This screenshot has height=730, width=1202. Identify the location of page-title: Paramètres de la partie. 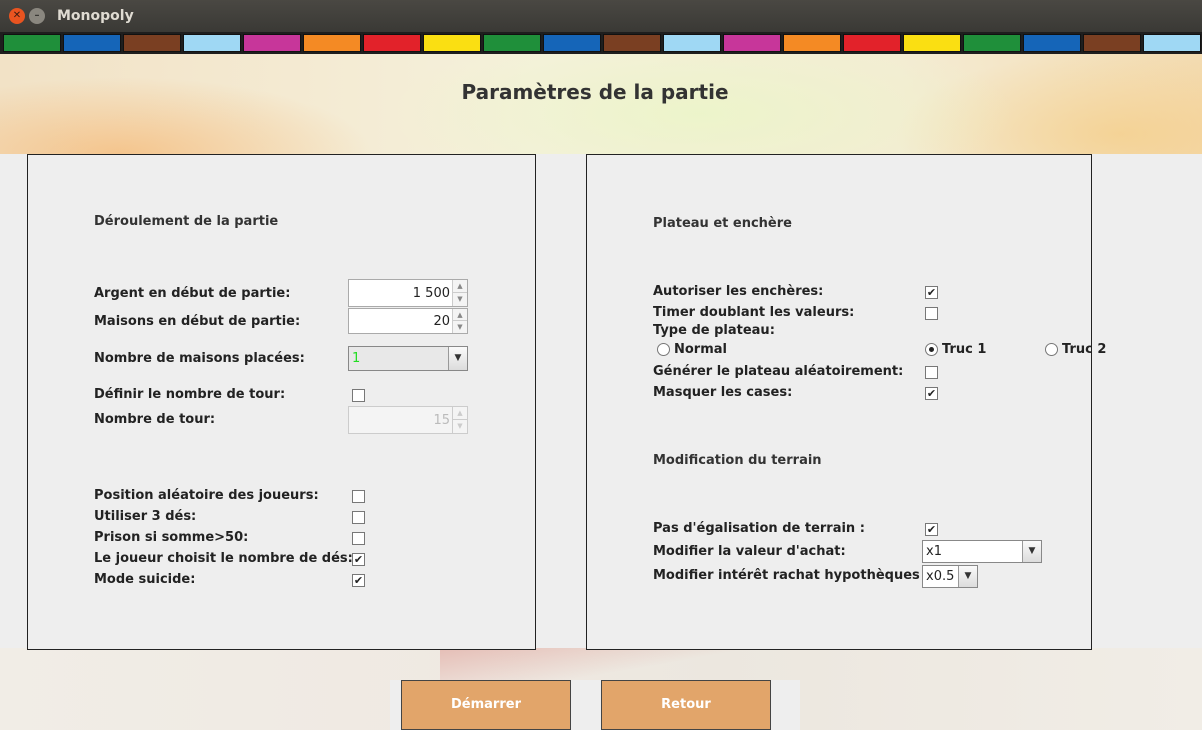
(595, 92).